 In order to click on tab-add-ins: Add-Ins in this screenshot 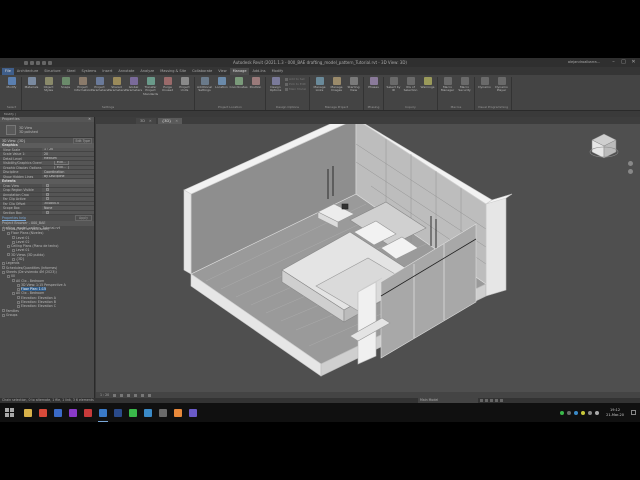, I will do `click(258, 71)`.